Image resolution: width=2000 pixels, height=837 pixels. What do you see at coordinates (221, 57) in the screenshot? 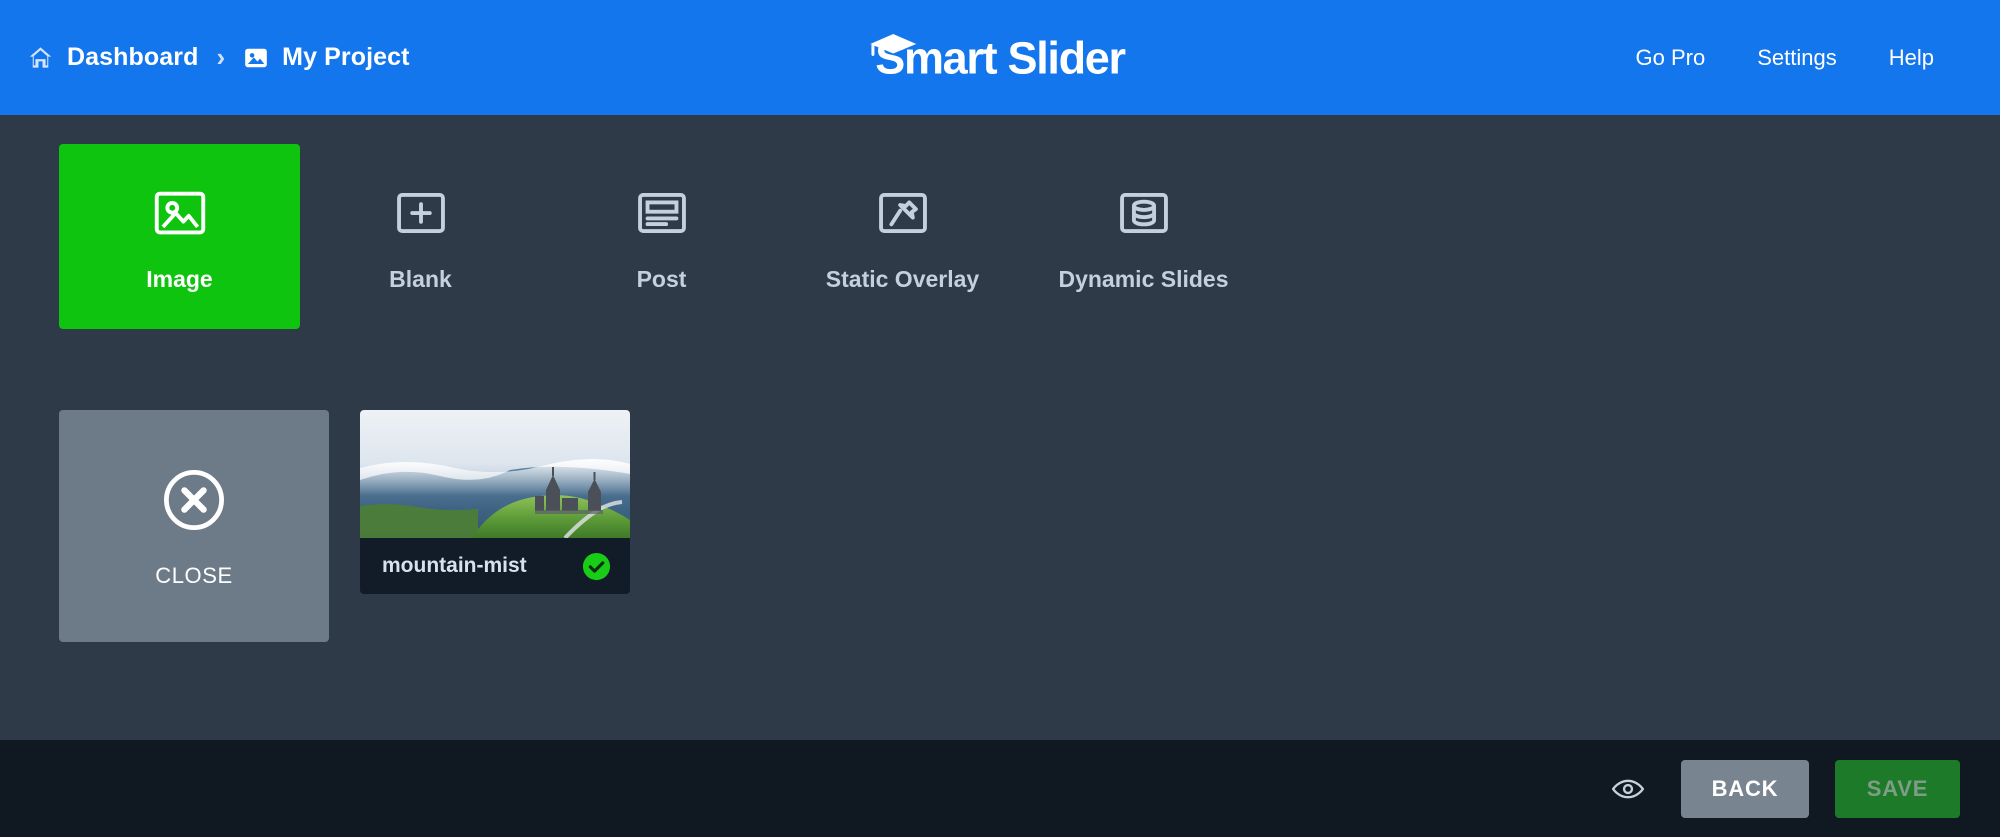
I see `chevron-right-icon: ›` at bounding box center [221, 57].